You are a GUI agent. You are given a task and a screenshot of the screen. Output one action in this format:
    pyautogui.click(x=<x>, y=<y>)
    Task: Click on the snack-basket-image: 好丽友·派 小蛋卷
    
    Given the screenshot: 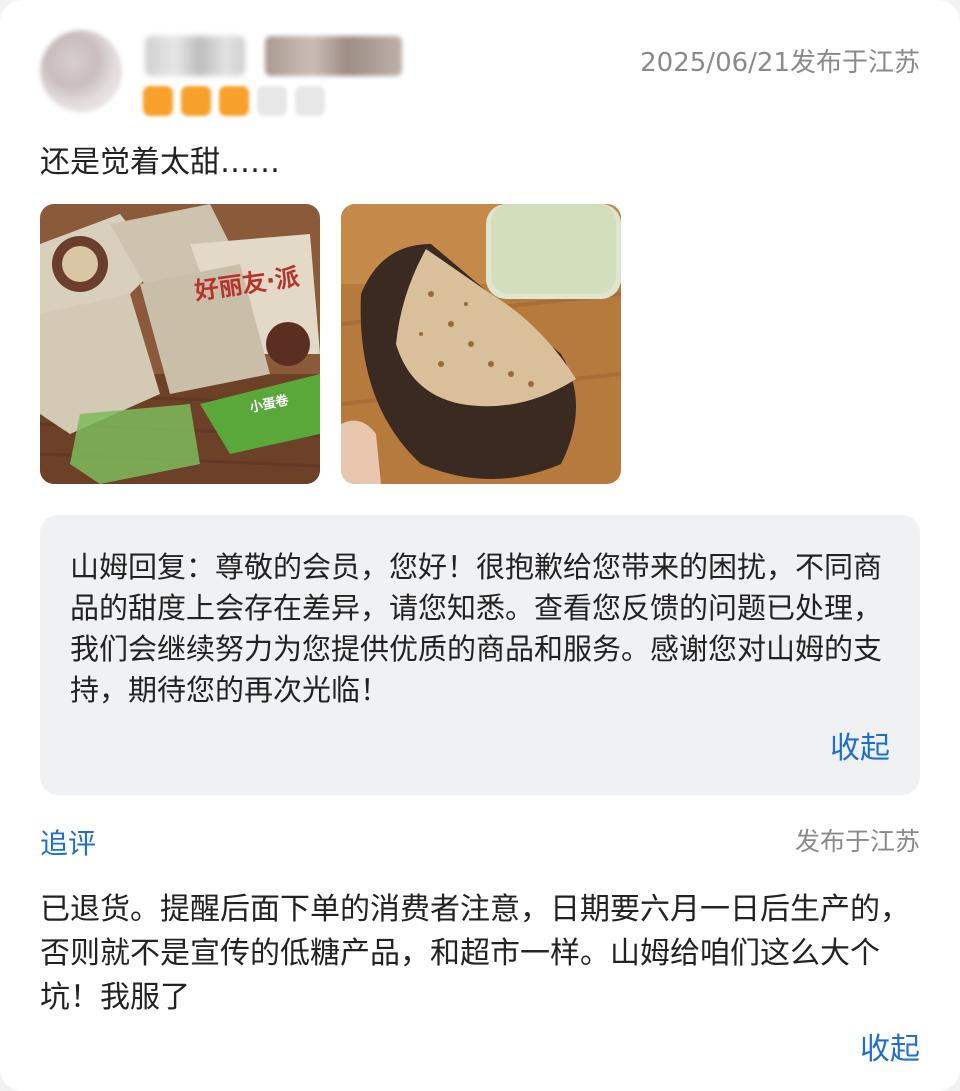 What is the action you would take?
    pyautogui.click(x=180, y=344)
    